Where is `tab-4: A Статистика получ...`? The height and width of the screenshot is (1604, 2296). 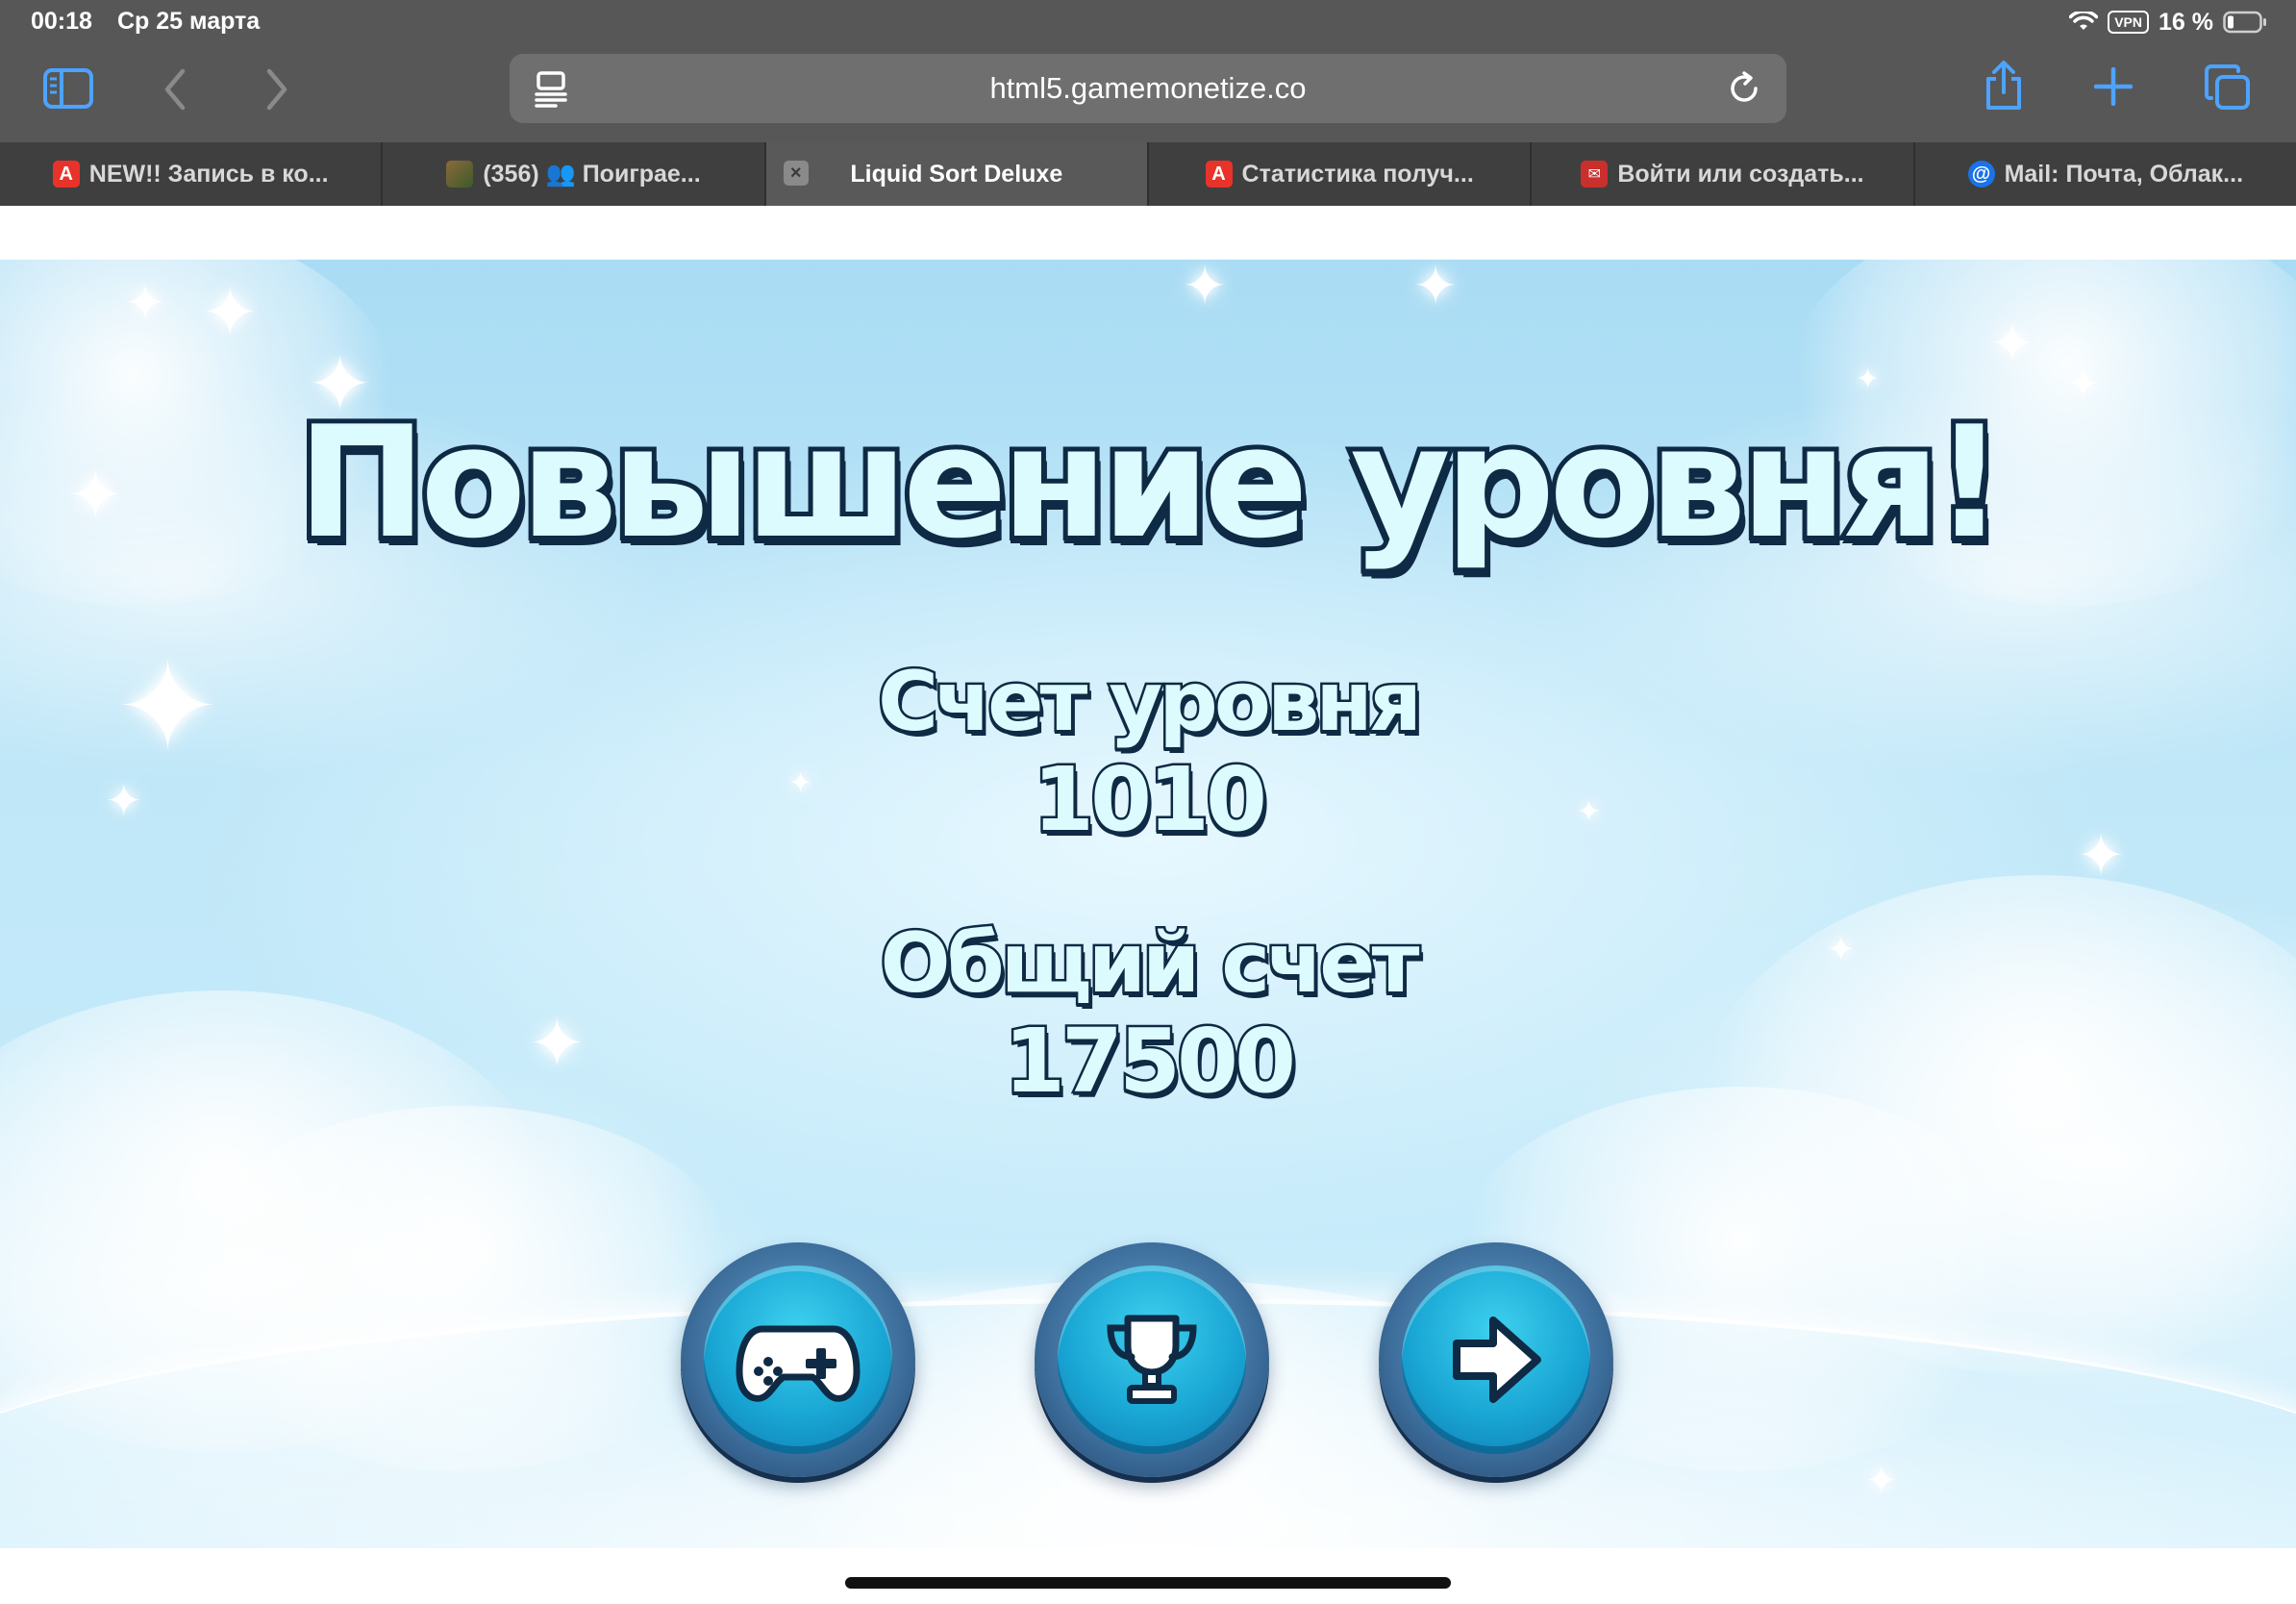
tab-4: A Статистика получ... is located at coordinates (1341, 174).